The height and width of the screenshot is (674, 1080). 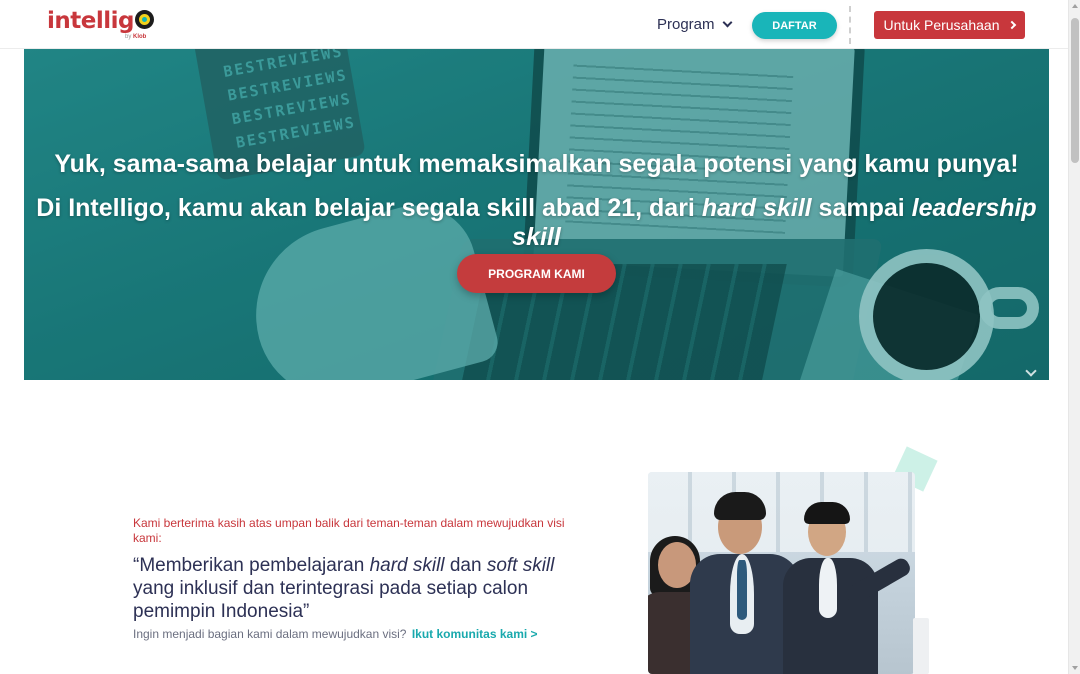 What do you see at coordinates (1074, 337) in the screenshot?
I see `page-scrollbar` at bounding box center [1074, 337].